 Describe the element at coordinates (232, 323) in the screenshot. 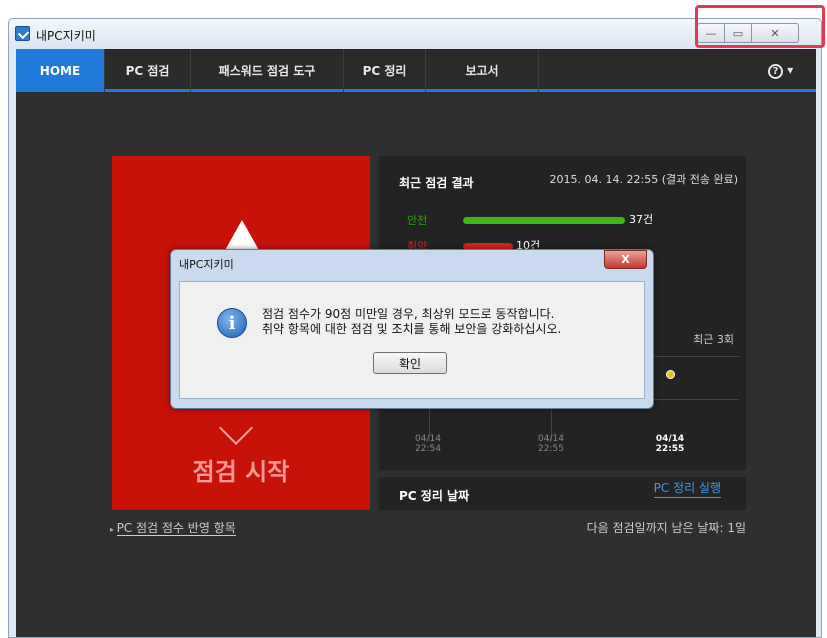

I see `info-icon: i` at that location.